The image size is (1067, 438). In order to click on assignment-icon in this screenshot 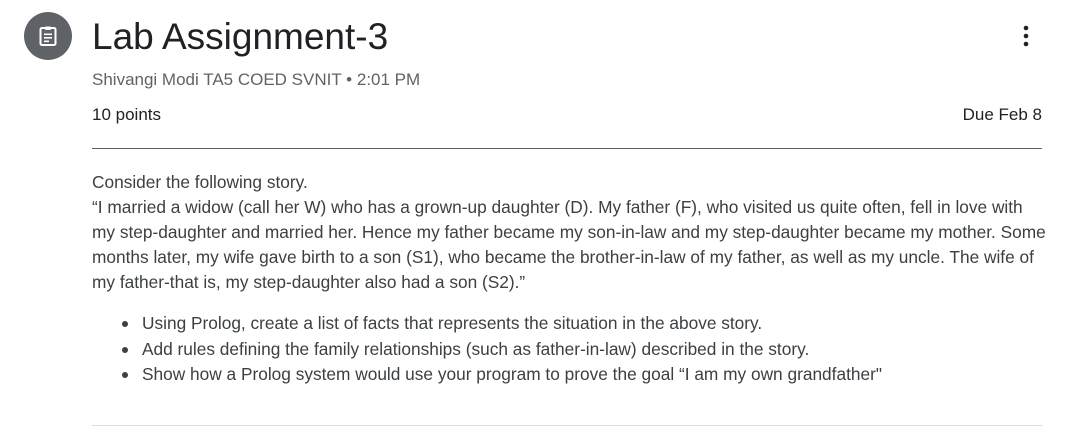, I will do `click(48, 36)`.